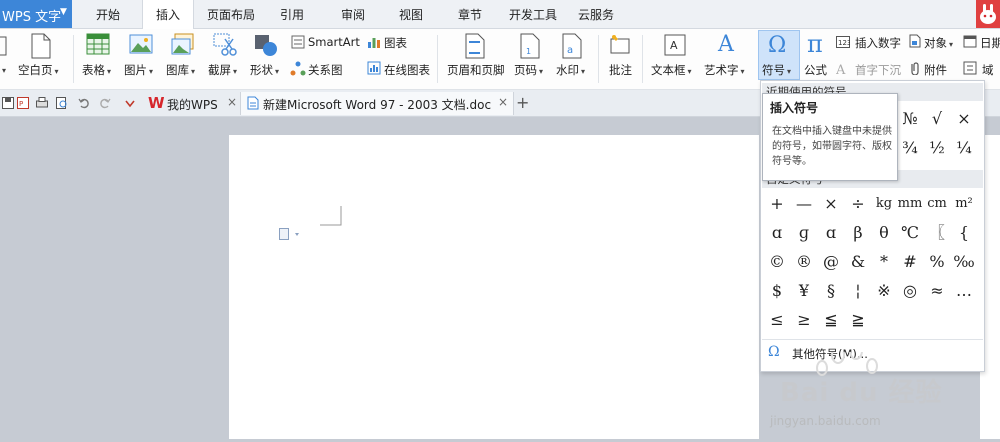 Image resolution: width=1000 pixels, height=442 pixels. I want to click on gallery-button: 图库 ▾, so click(180, 70).